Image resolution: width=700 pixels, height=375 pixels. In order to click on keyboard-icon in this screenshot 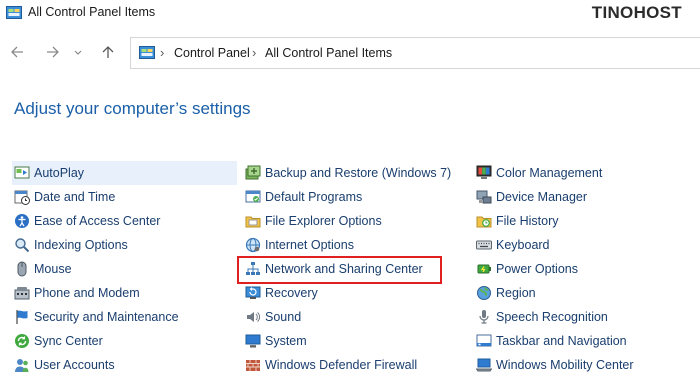, I will do `click(484, 245)`.